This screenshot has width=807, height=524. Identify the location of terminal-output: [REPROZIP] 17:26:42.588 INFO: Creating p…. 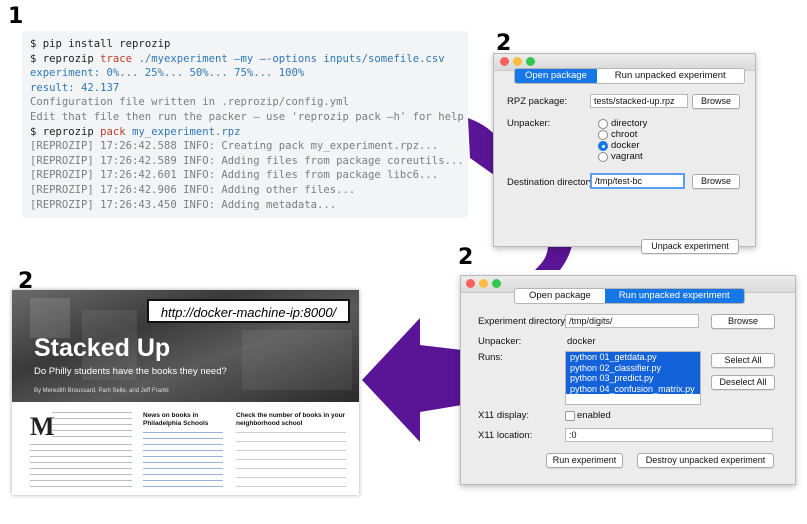
(234, 146).